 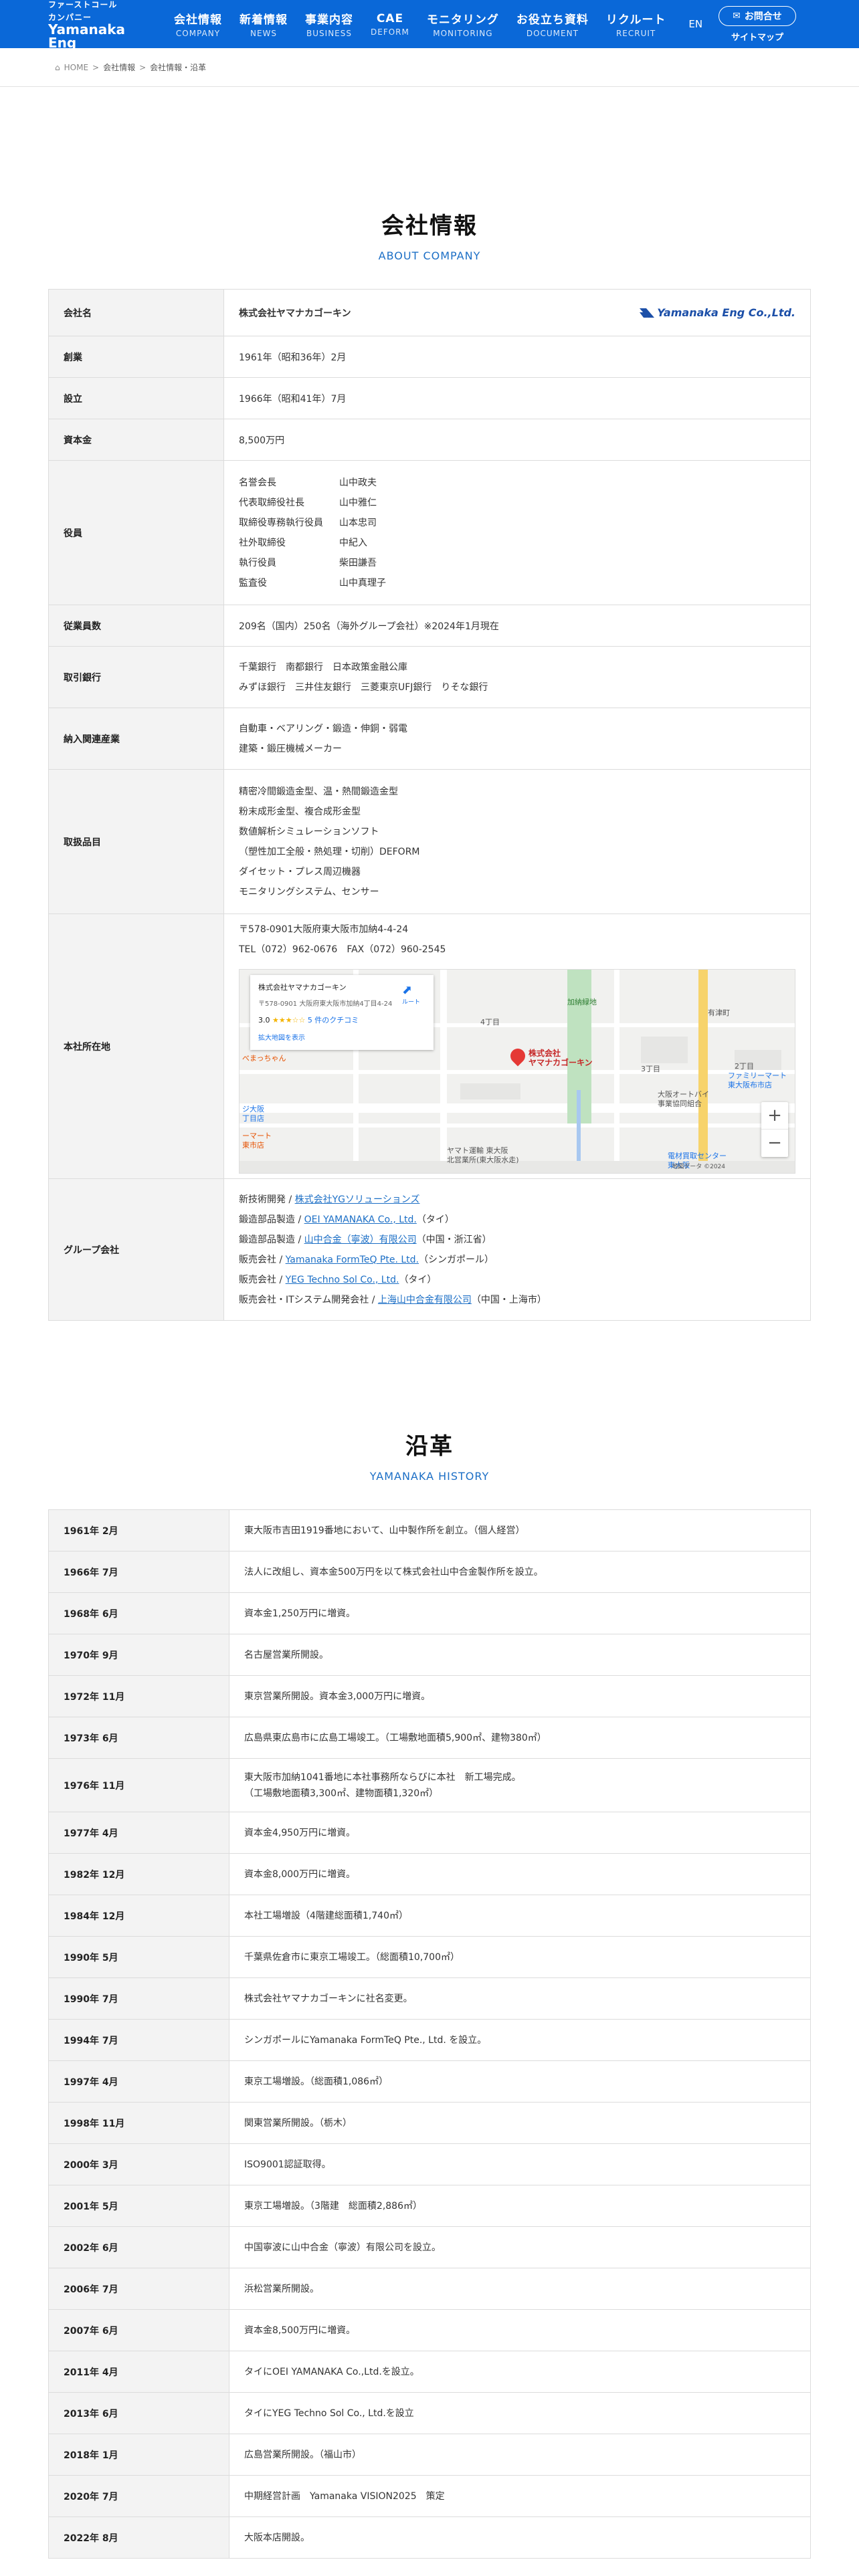 I want to click on nav-cae: CAE DEFORM, so click(x=390, y=24).